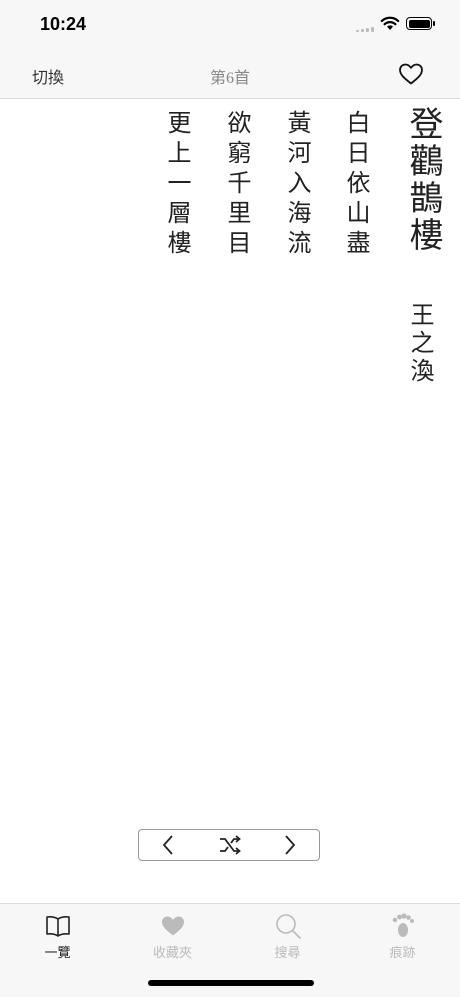 The width and height of the screenshot is (460, 997). I want to click on previous-poem-button, so click(168, 845).